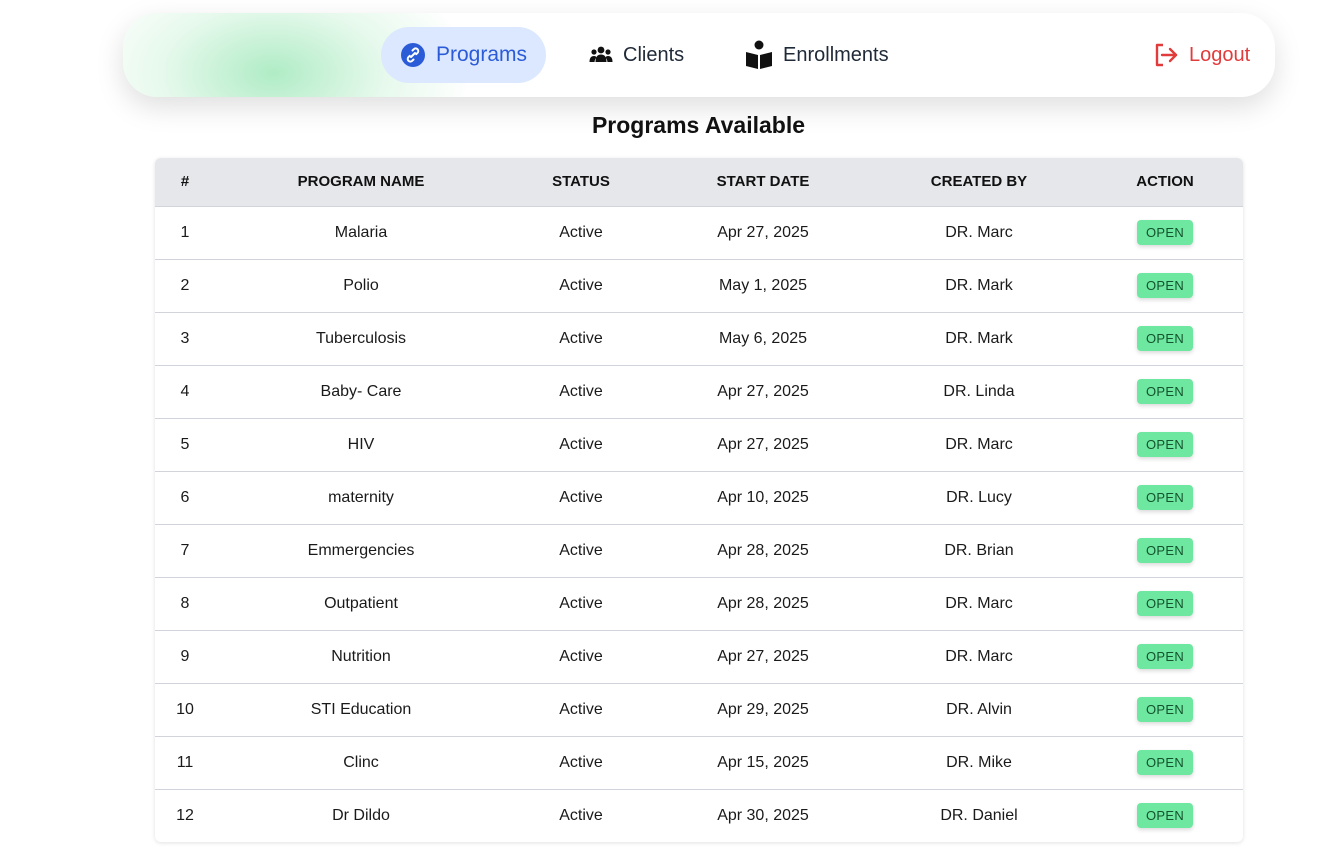  Describe the element at coordinates (979, 815) in the screenshot. I see `program-created-by: DR. Daniel` at that location.